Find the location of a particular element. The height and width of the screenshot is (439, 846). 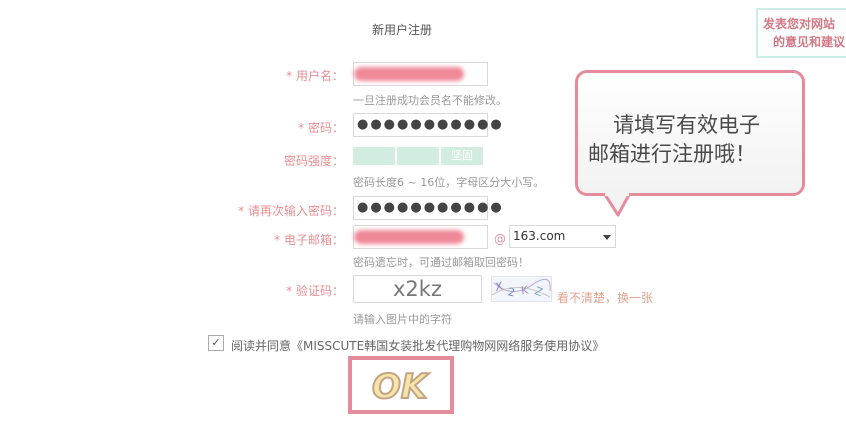

captcha-hint: 请输入图片中的字符 is located at coordinates (402, 319).